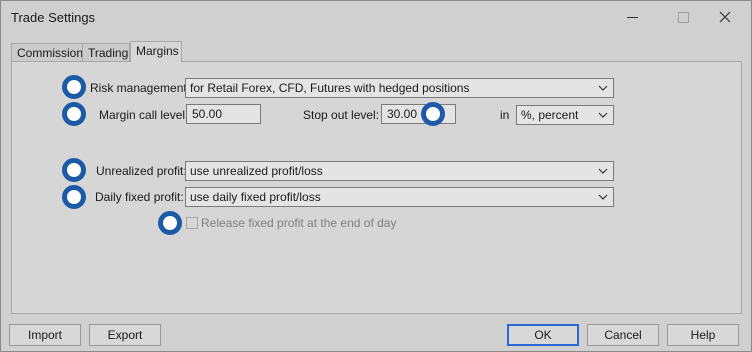 This screenshot has height=352, width=752. What do you see at coordinates (139, 197) in the screenshot?
I see `daily-fixed-profit-label: Daily fixed profit:` at bounding box center [139, 197].